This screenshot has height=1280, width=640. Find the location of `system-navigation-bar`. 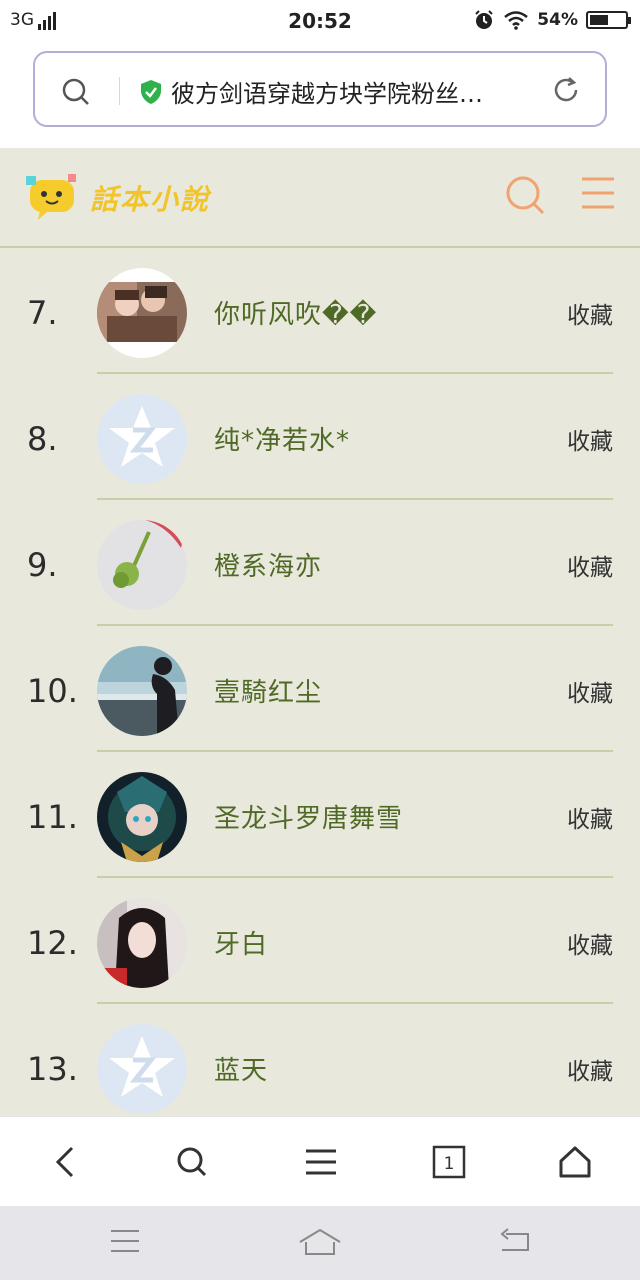

system-navigation-bar is located at coordinates (320, 1243).